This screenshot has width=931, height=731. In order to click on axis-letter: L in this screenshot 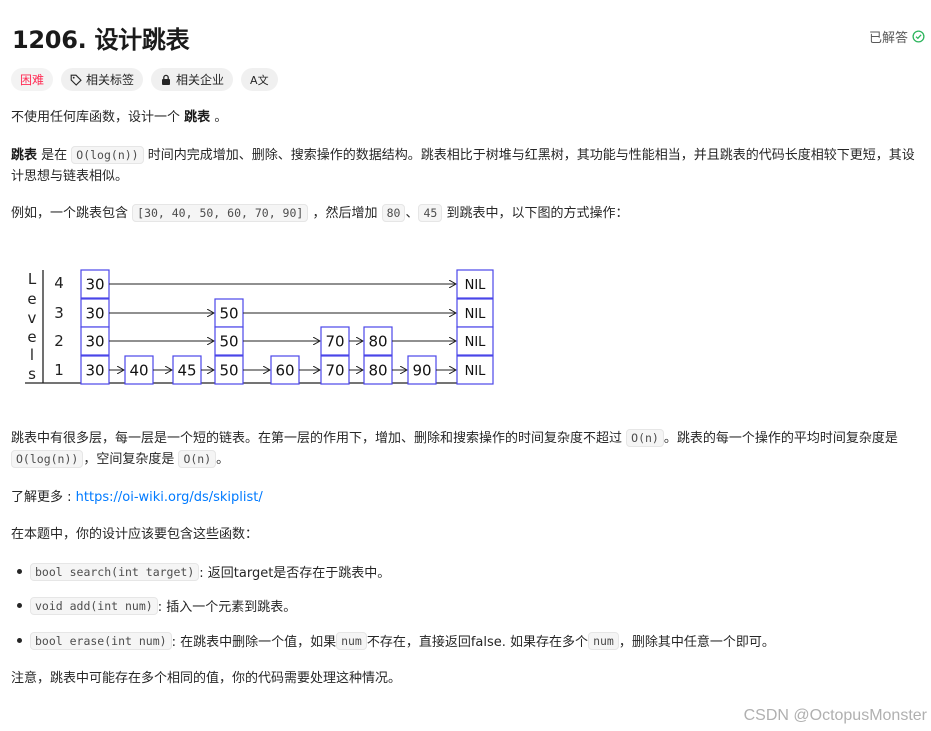, I will do `click(32, 279)`.